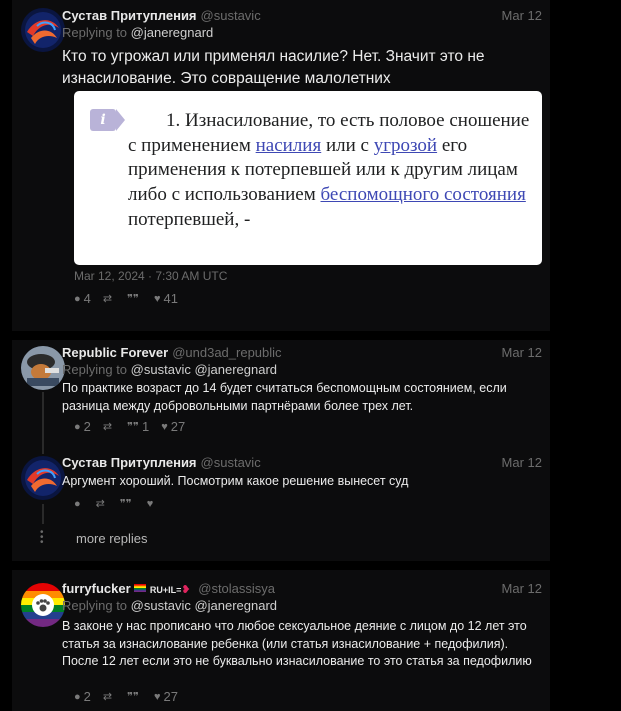  Describe the element at coordinates (96, 588) in the screenshot. I see `author-name: furryfucker` at that location.